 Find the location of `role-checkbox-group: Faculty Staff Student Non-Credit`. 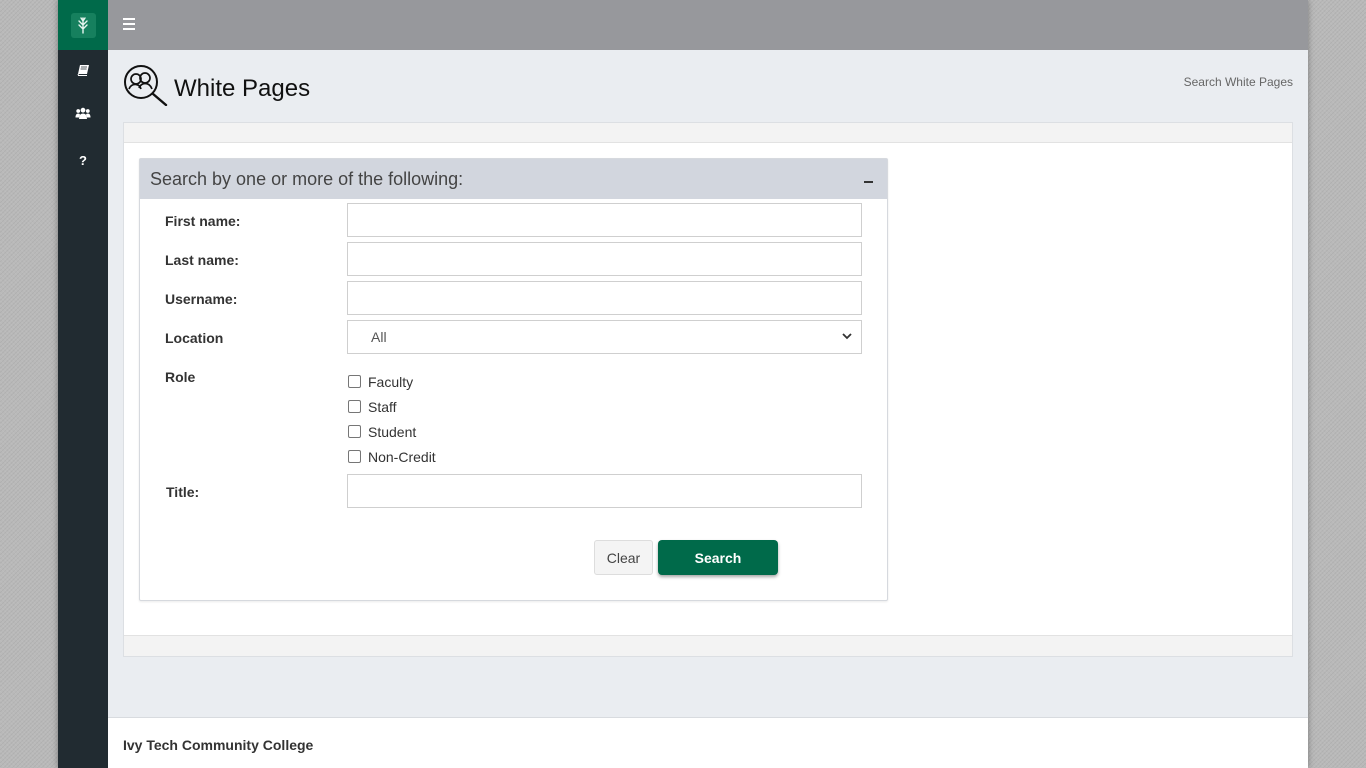

role-checkbox-group: Faculty Staff Student Non-Credit is located at coordinates (391, 419).